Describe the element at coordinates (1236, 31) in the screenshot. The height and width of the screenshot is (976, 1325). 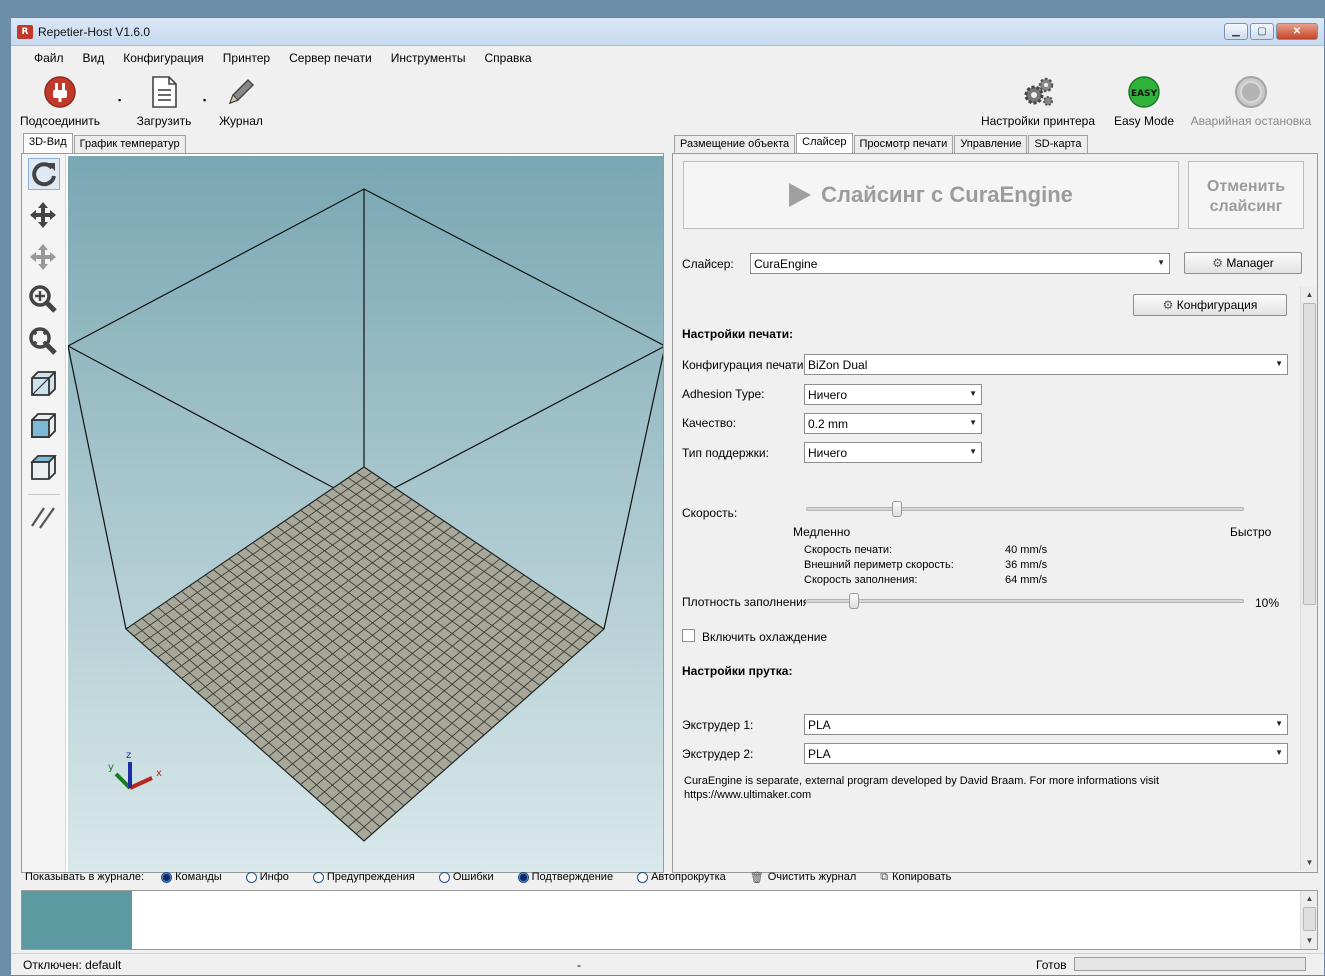
I see `minimize-button: ▁` at that location.